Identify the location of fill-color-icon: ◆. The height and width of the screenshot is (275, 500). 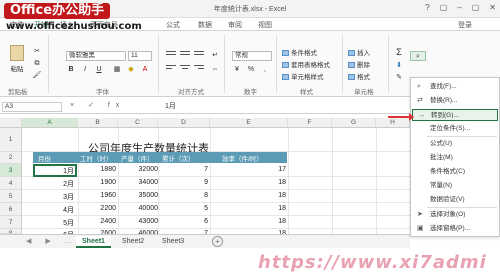
(131, 70).